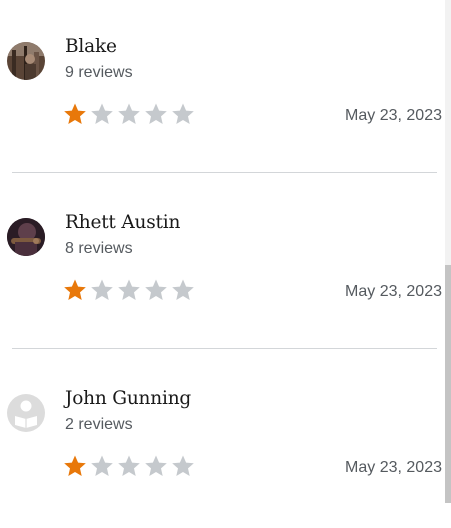  Describe the element at coordinates (448, 251) in the screenshot. I see `scrollbar` at that location.